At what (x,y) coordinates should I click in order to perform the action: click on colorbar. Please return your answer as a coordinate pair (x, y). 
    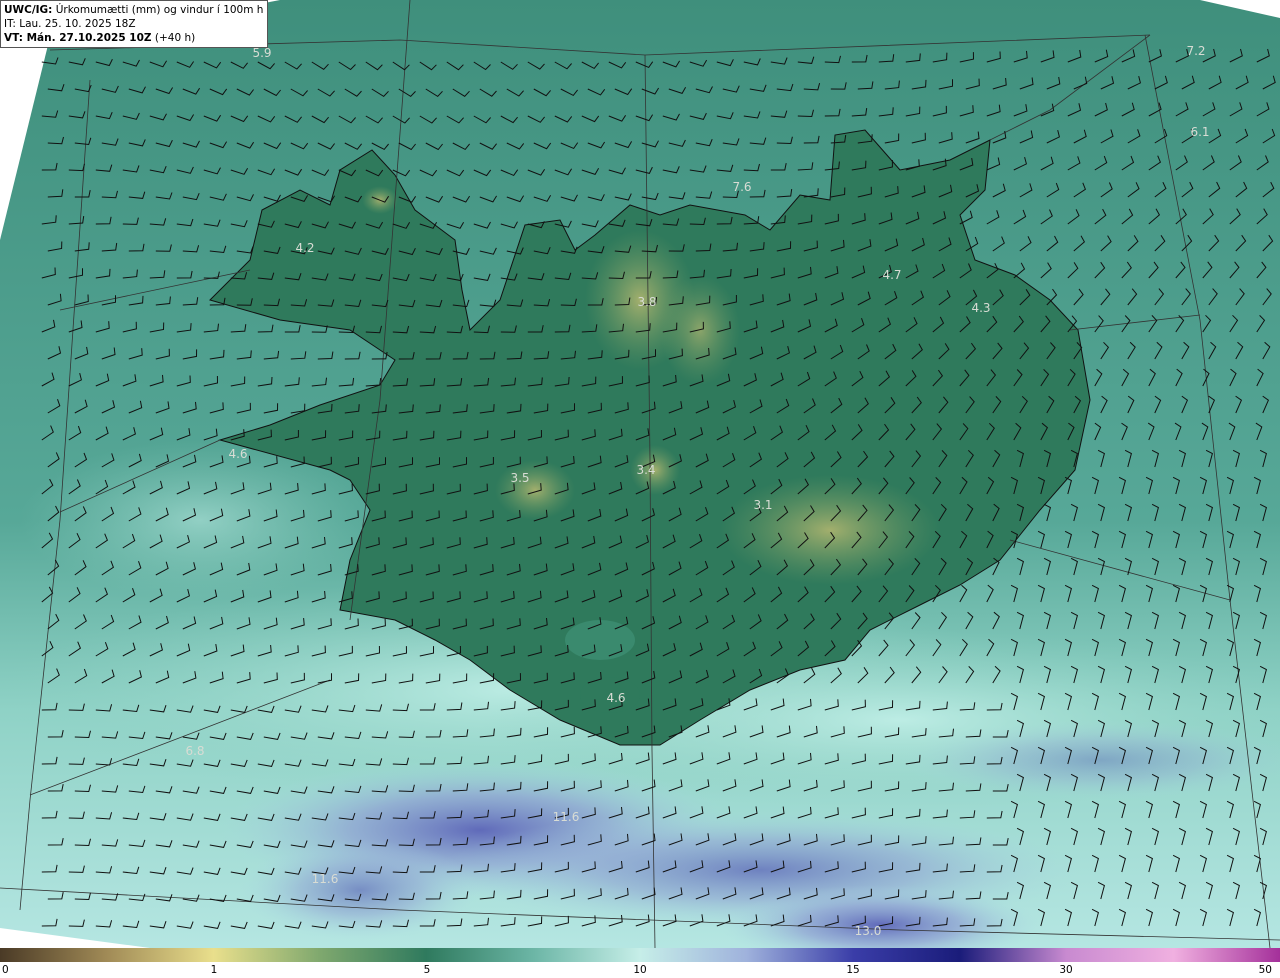
    Looking at the image, I should click on (640, 955).